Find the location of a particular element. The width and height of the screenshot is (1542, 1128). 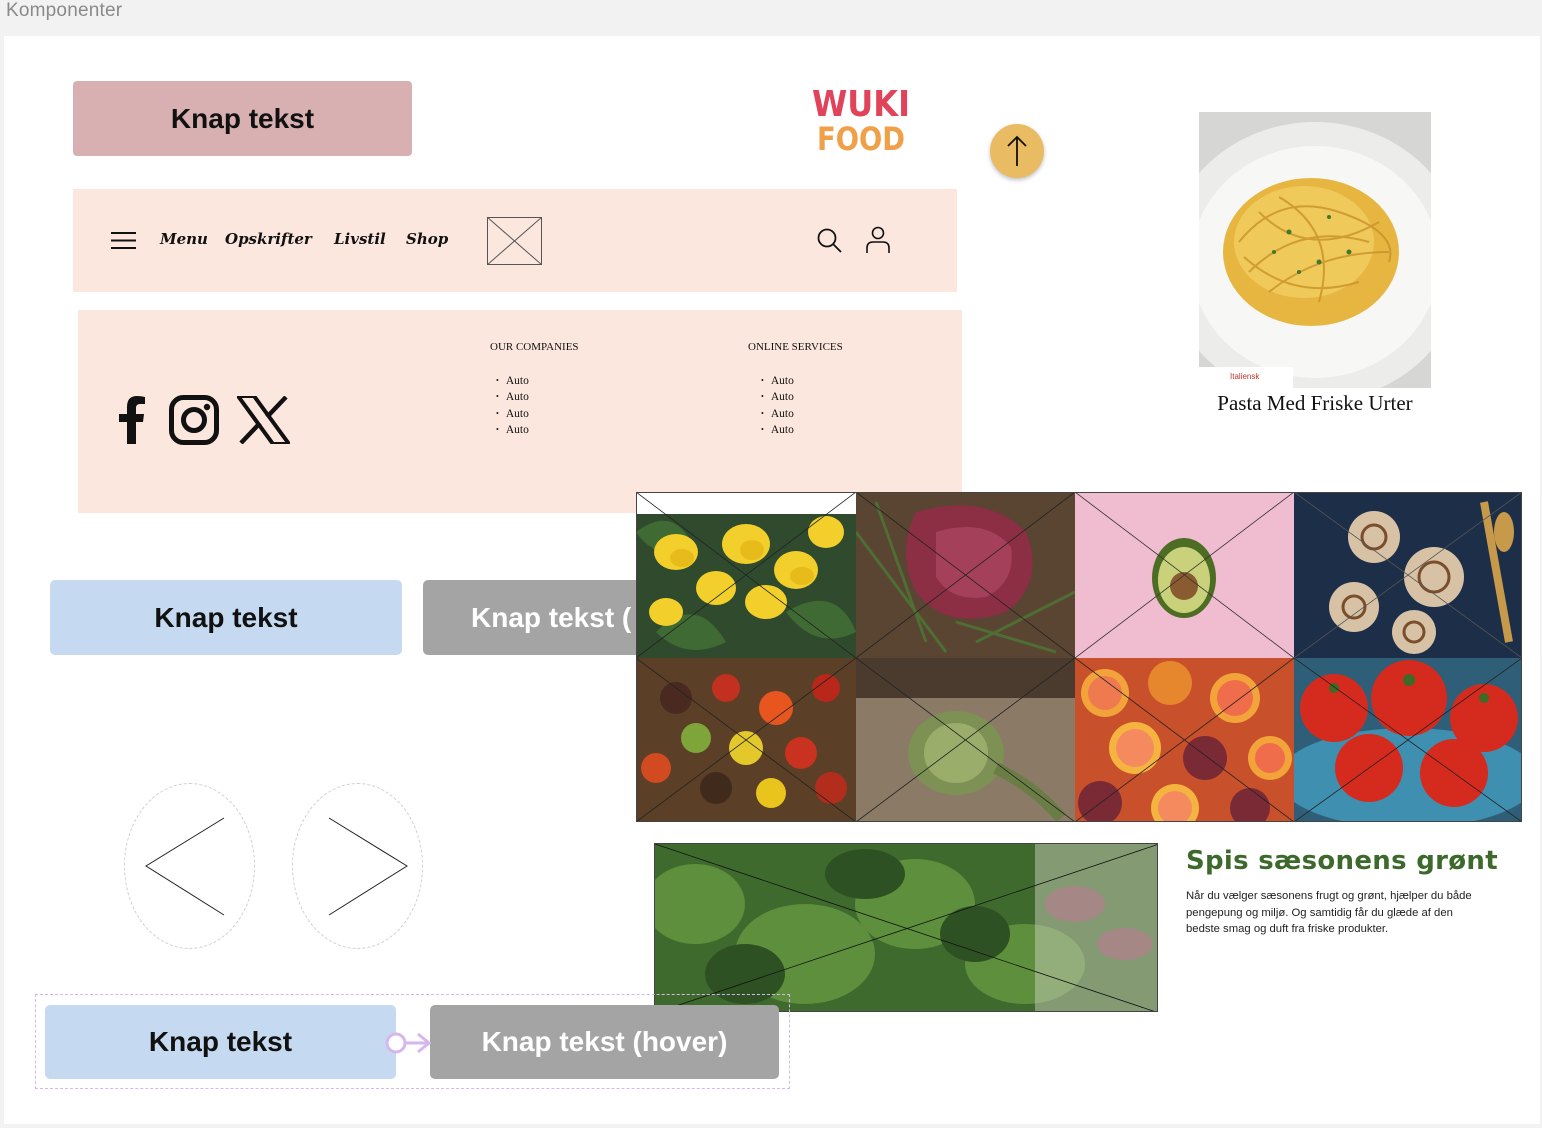

gallery-tile-citrus is located at coordinates (1184, 740).